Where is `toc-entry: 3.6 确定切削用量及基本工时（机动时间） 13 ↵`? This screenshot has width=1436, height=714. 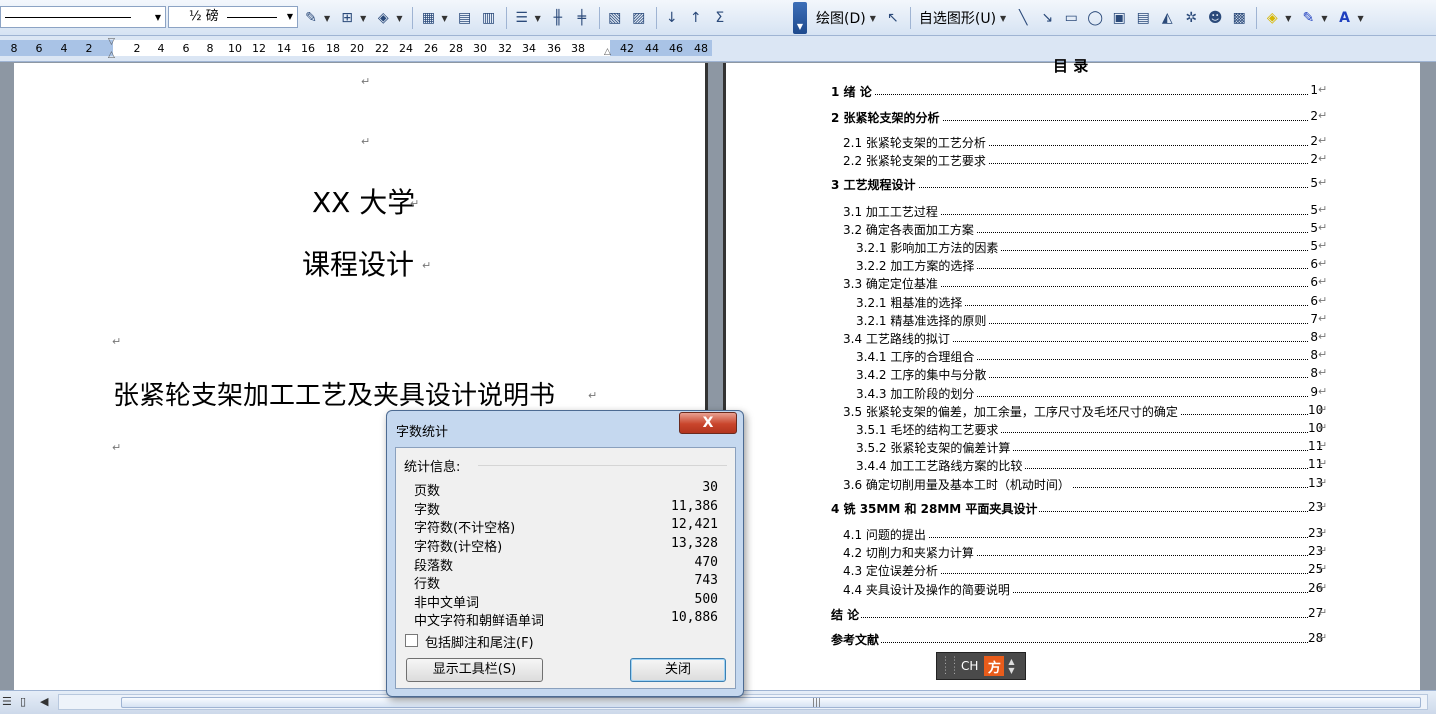 toc-entry: 3.6 确定切削用量及基本工时（机动时间） 13 ↵ is located at coordinates (1076, 484).